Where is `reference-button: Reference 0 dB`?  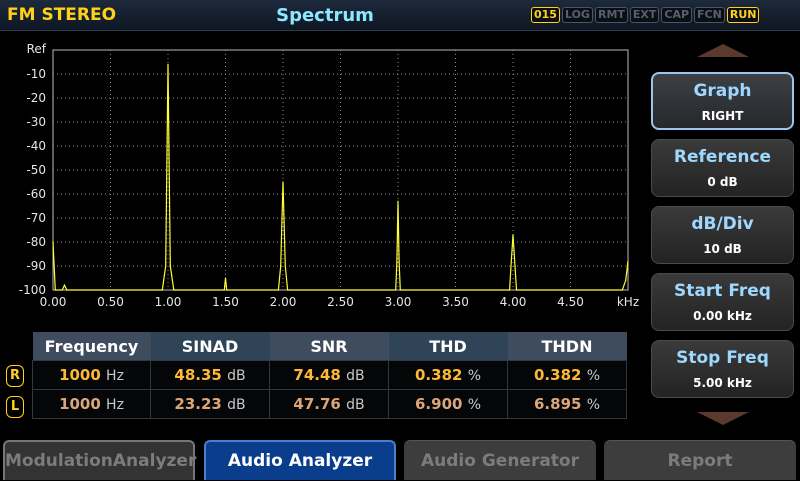
reference-button: Reference 0 dB is located at coordinates (722, 168).